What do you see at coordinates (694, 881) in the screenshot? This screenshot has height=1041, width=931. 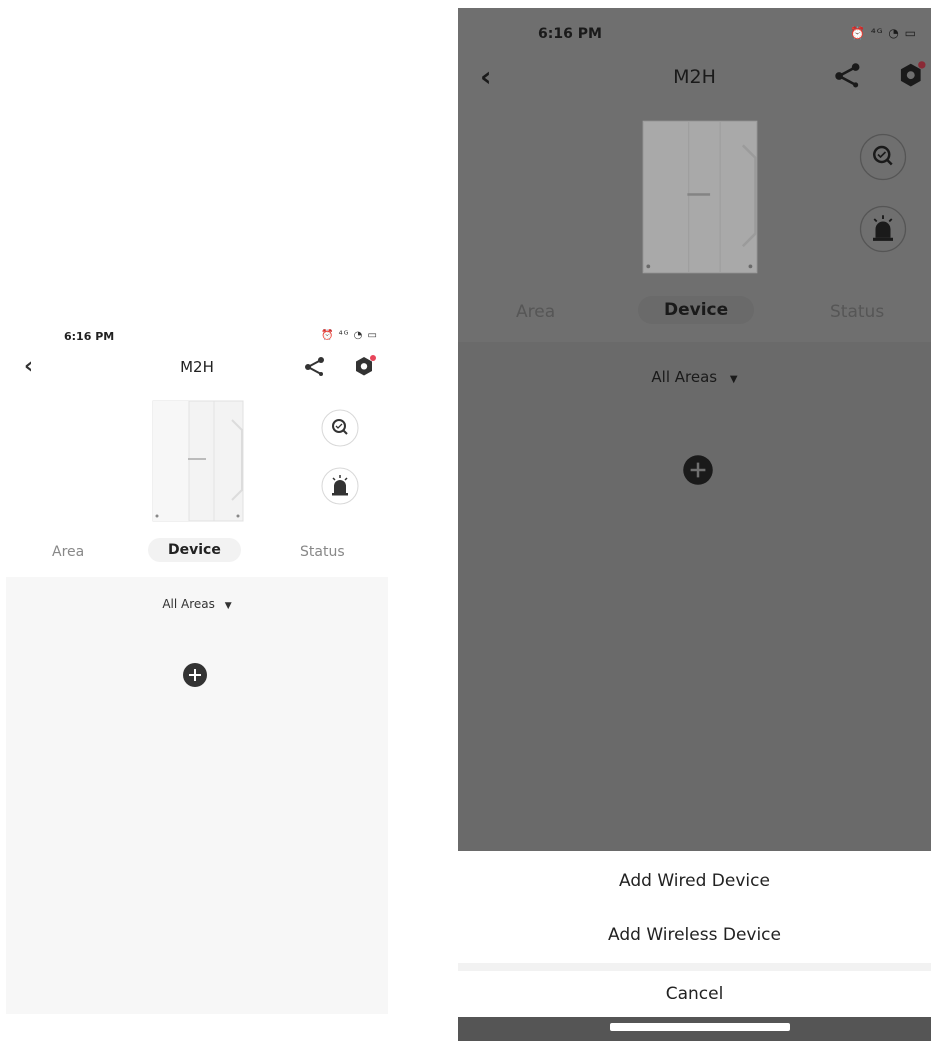 I see `add-wired-device-option: Add Wired Device` at bounding box center [694, 881].